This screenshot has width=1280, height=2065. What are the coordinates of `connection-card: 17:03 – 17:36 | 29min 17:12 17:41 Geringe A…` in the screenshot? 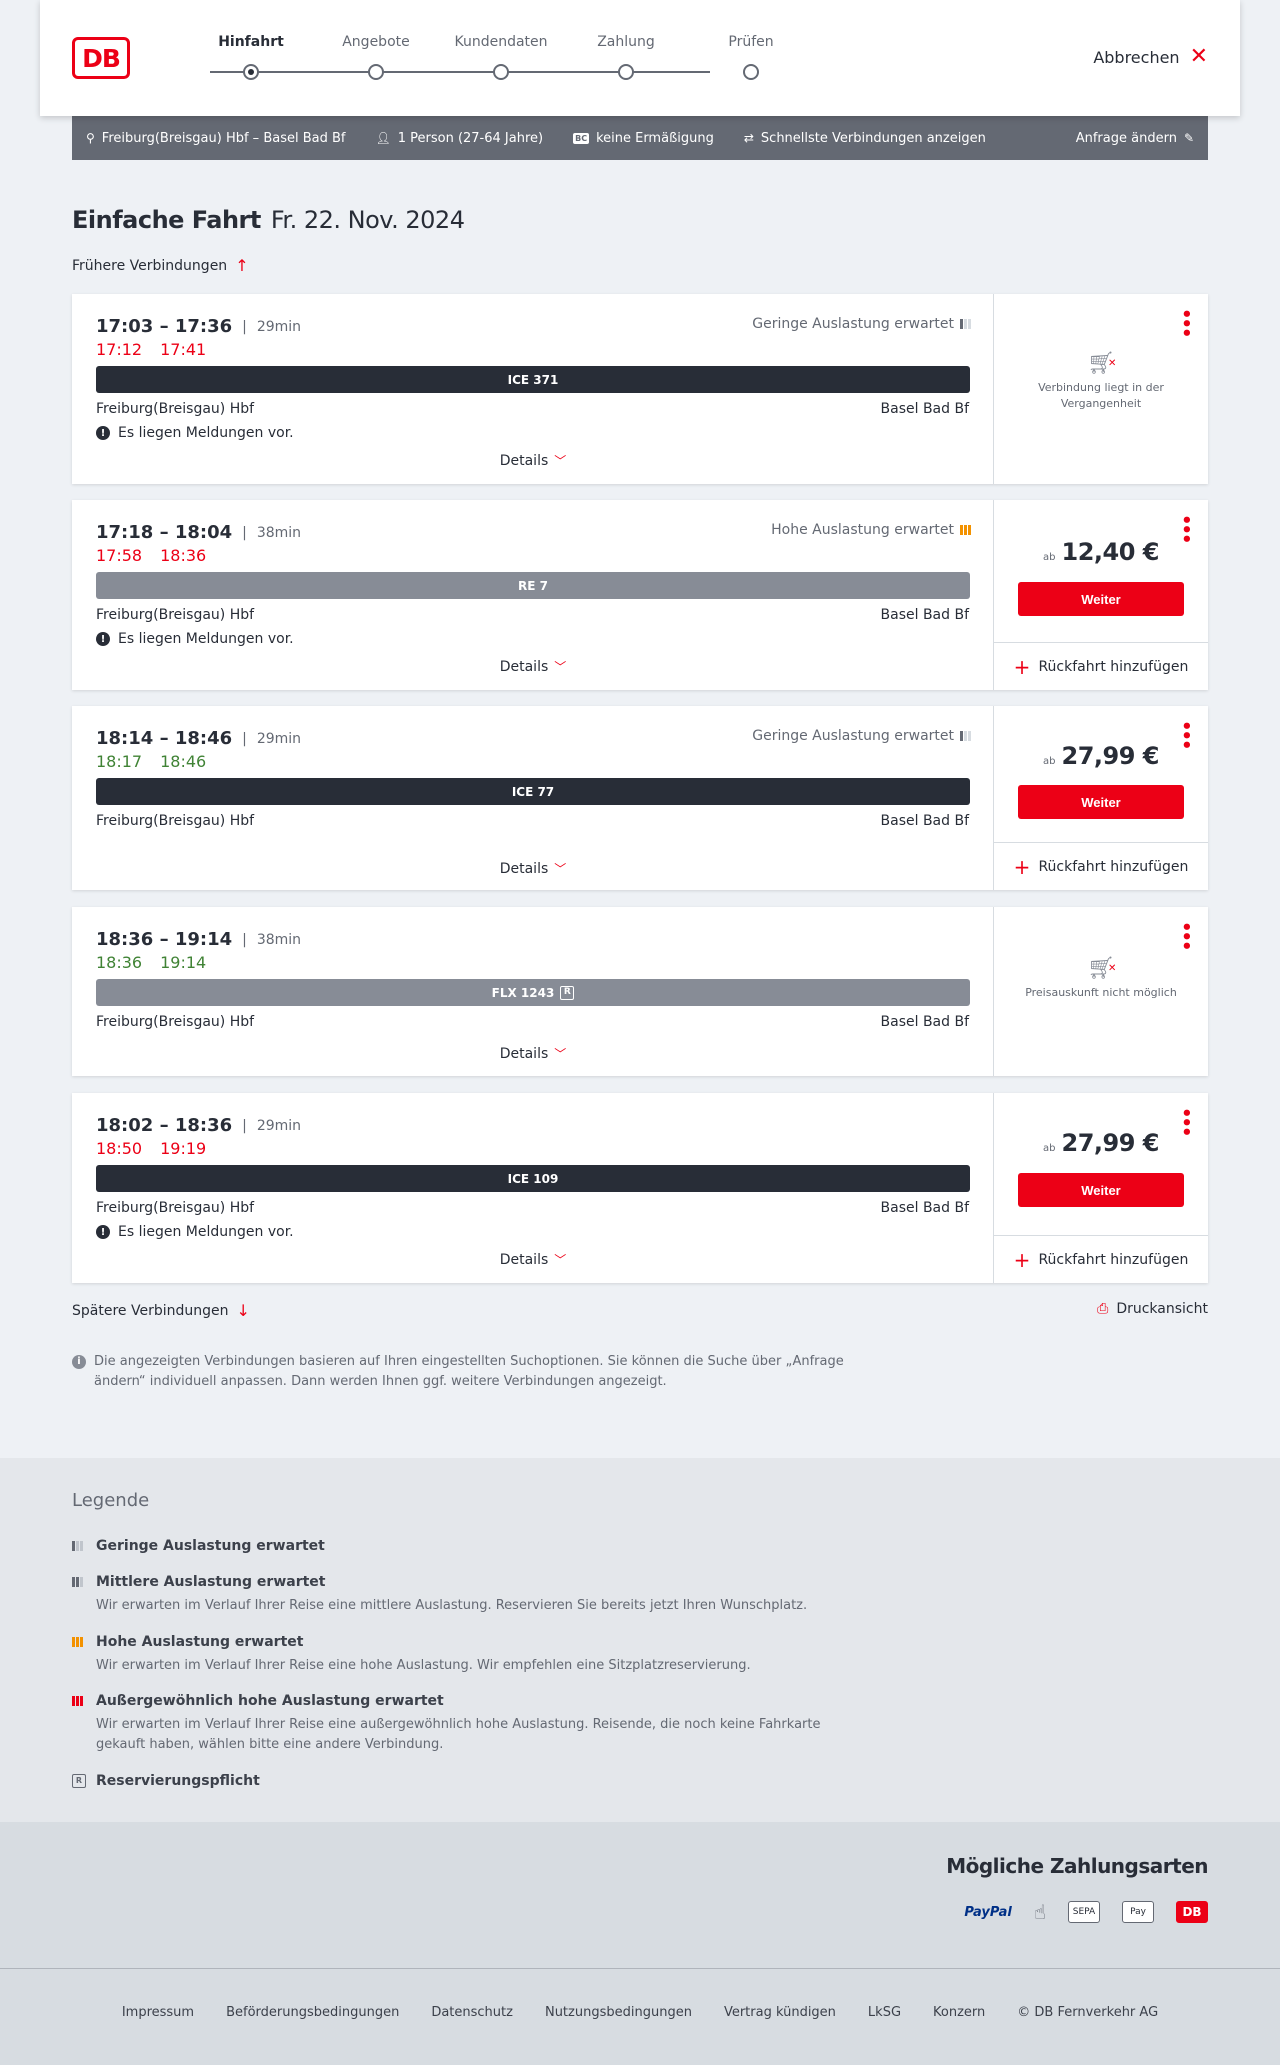 It's located at (640, 389).